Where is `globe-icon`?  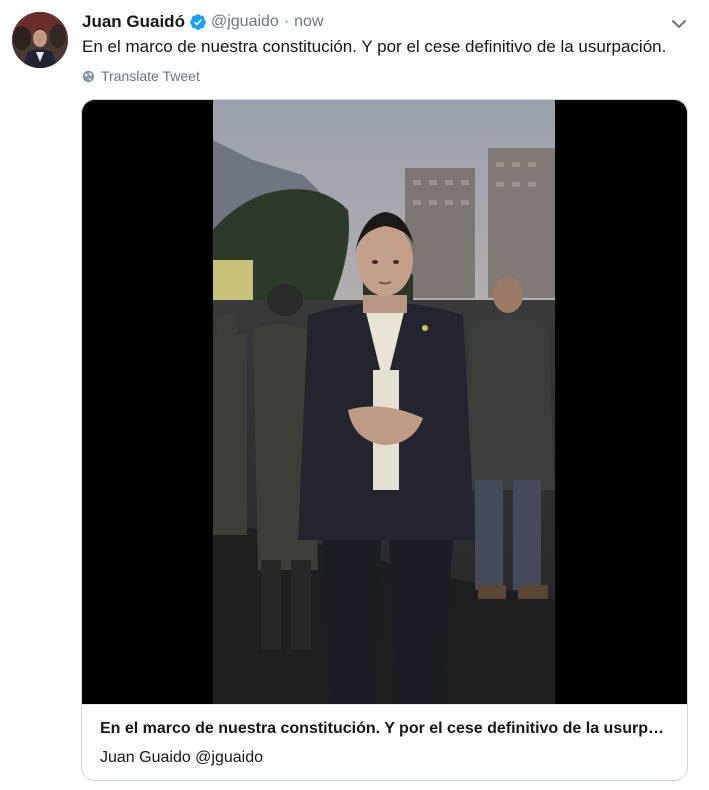
globe-icon is located at coordinates (88, 76).